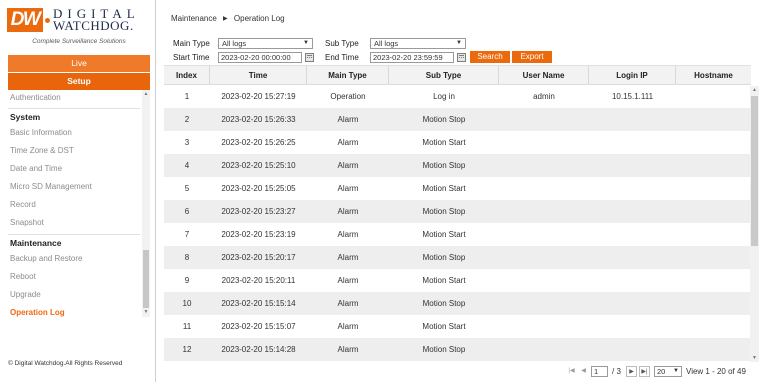 This screenshot has height=382, width=762. Describe the element at coordinates (457, 280) in the screenshot. I see `table-row: 9 2023-02-20 15:20:11 Alarm Motion Start` at that location.